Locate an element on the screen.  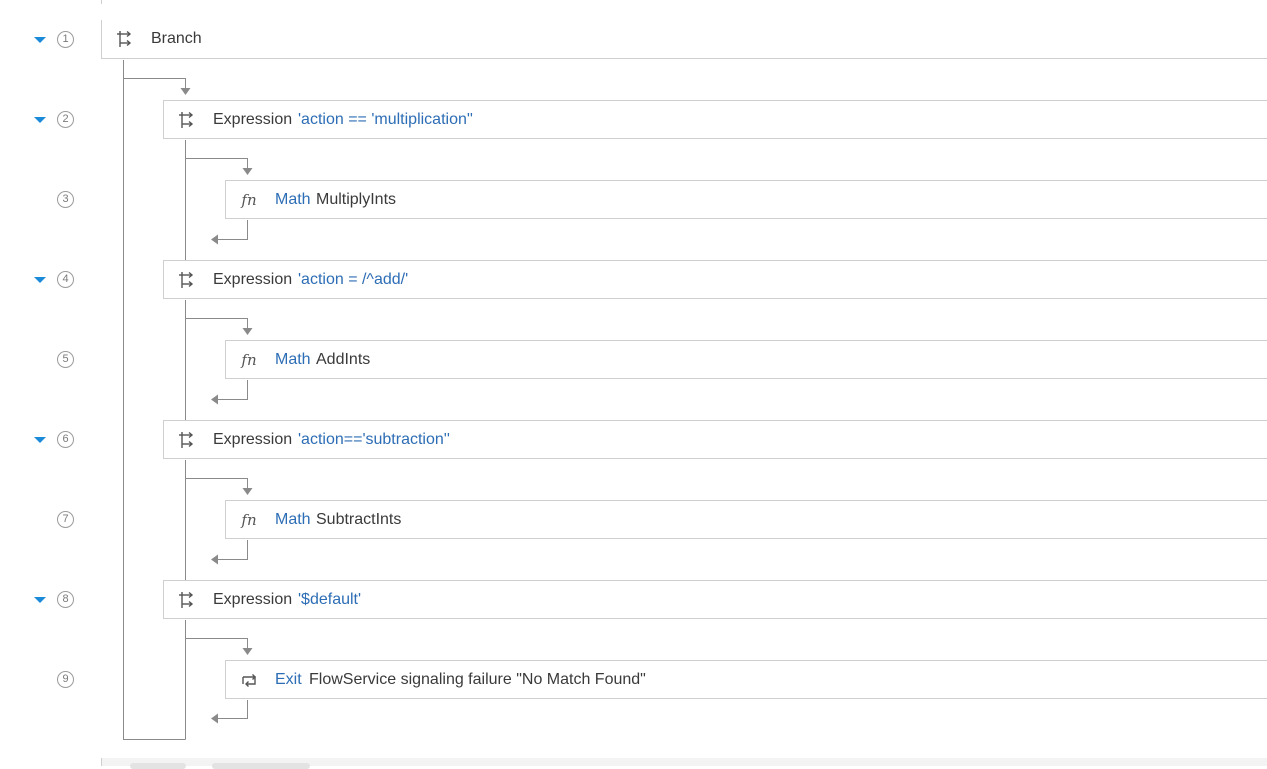
expr4-return-line is located at coordinates (233, 390).